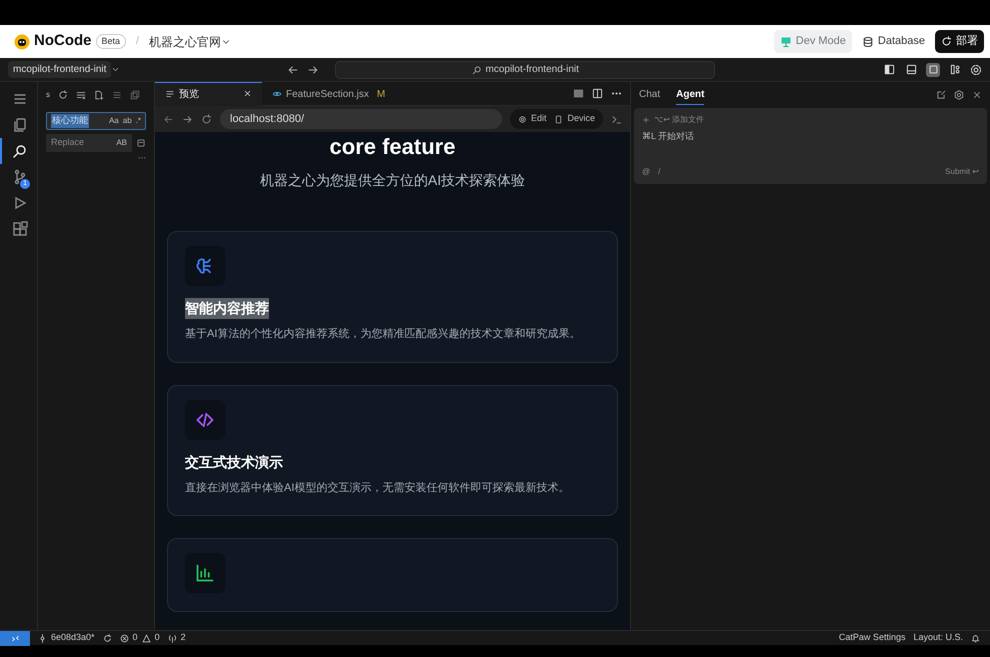 Image resolution: width=990 pixels, height=657 pixels. What do you see at coordinates (293, 70) in the screenshot?
I see `back-arrow-icon` at bounding box center [293, 70].